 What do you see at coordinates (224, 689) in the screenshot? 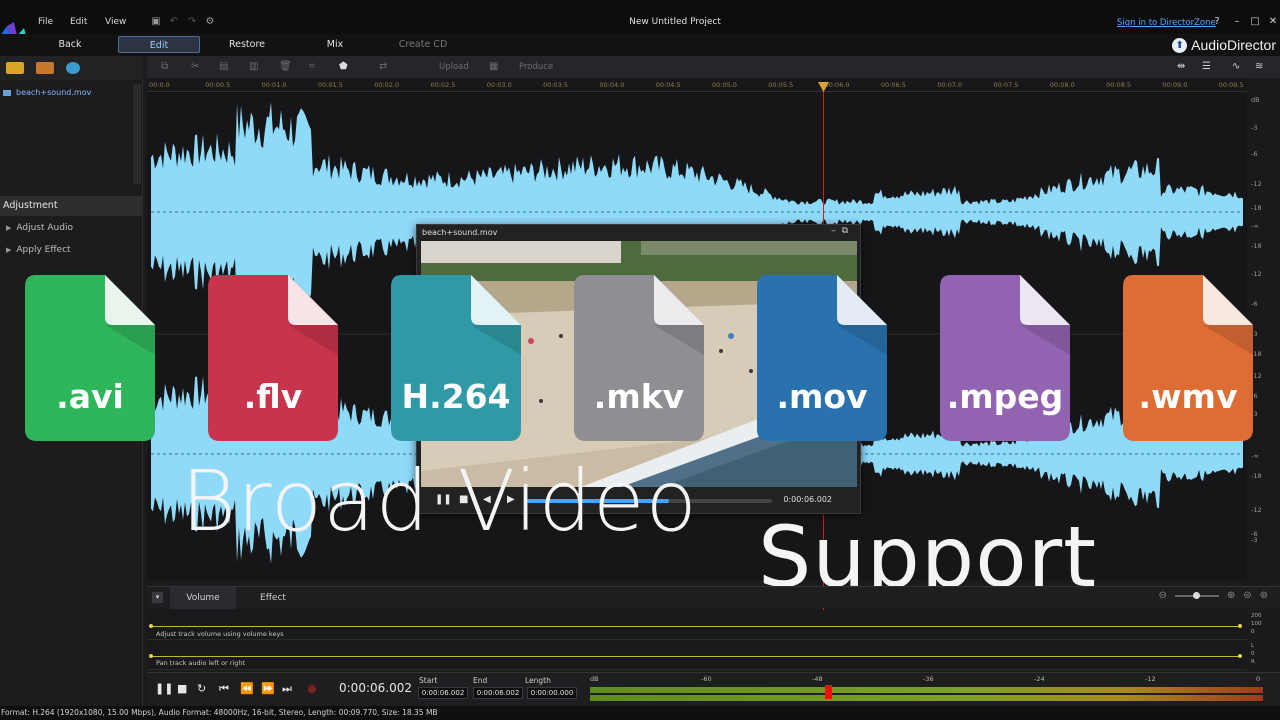
I see `go-to-start-icon: ⏮` at bounding box center [224, 689].